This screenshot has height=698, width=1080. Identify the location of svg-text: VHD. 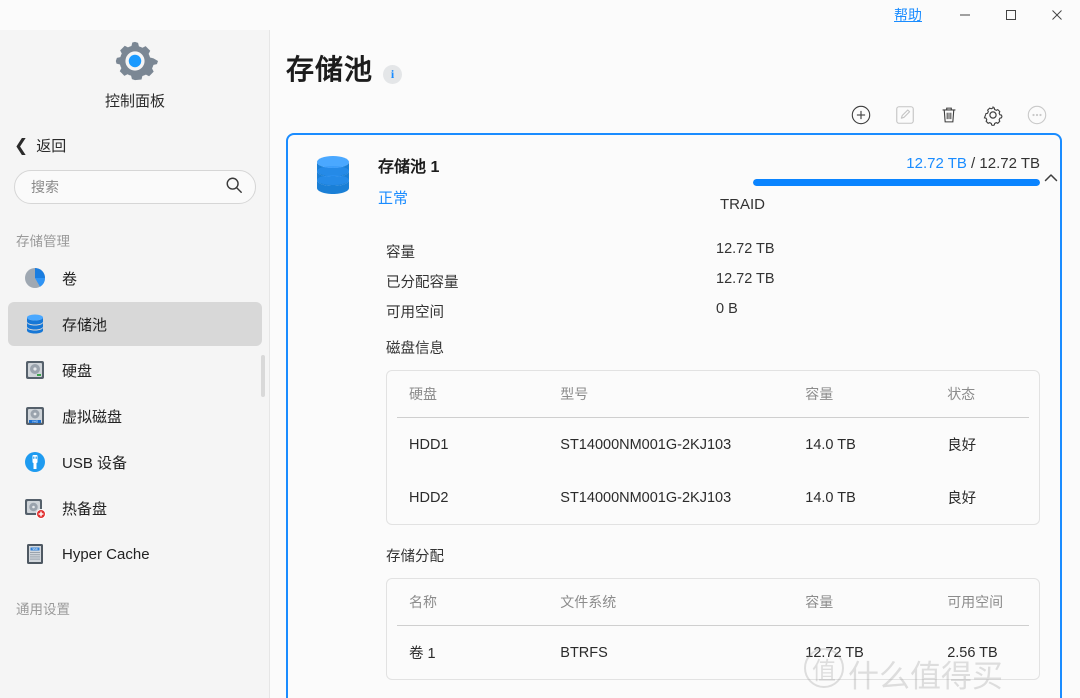
(35, 422).